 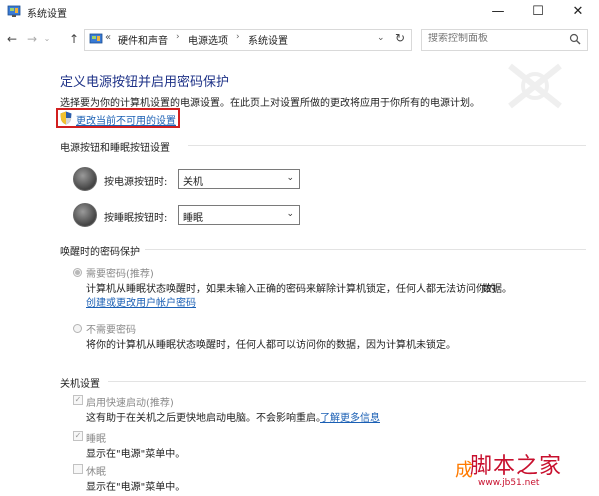 I want to click on up-button: ↑, so click(x=74, y=39).